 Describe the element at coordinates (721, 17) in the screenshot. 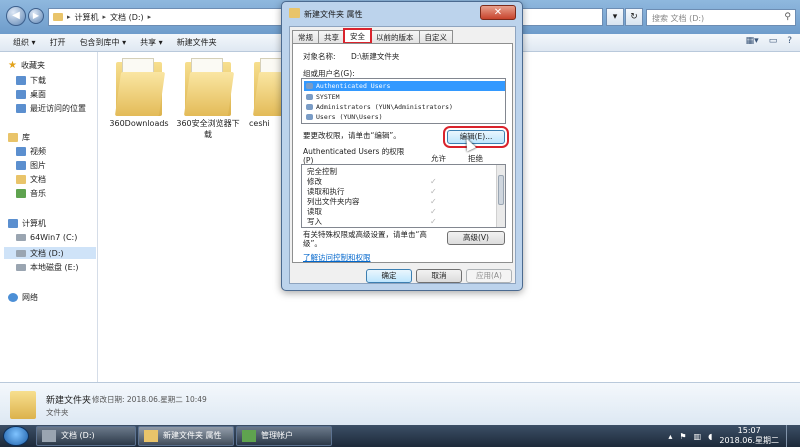

I see `search-input: 搜索 文档 (D:) ⚲` at that location.